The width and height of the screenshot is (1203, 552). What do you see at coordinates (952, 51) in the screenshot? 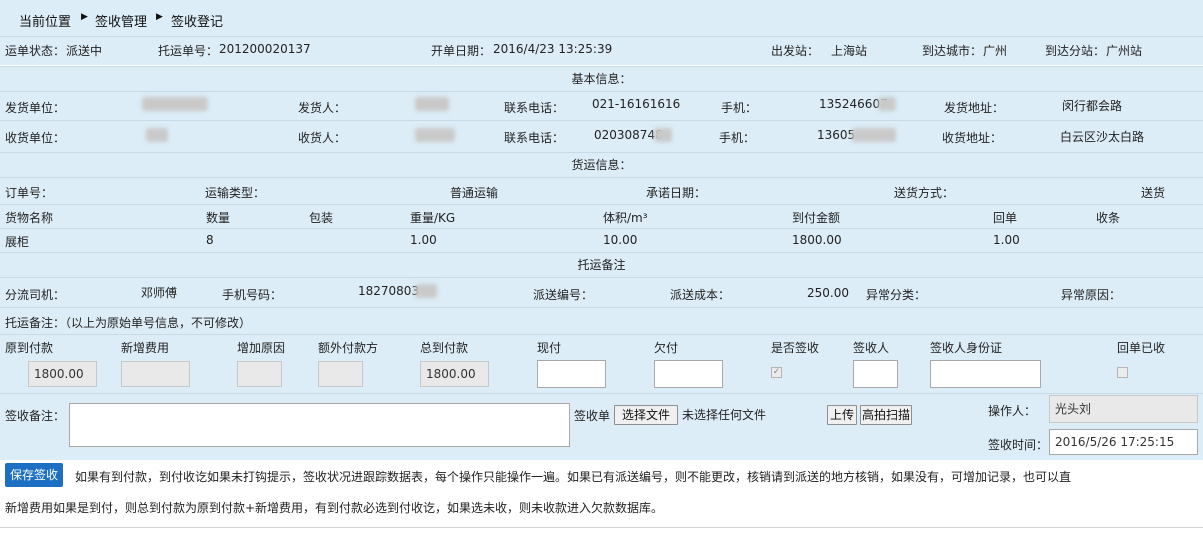
I see `dest-city-label: 到达城市：` at bounding box center [952, 51].